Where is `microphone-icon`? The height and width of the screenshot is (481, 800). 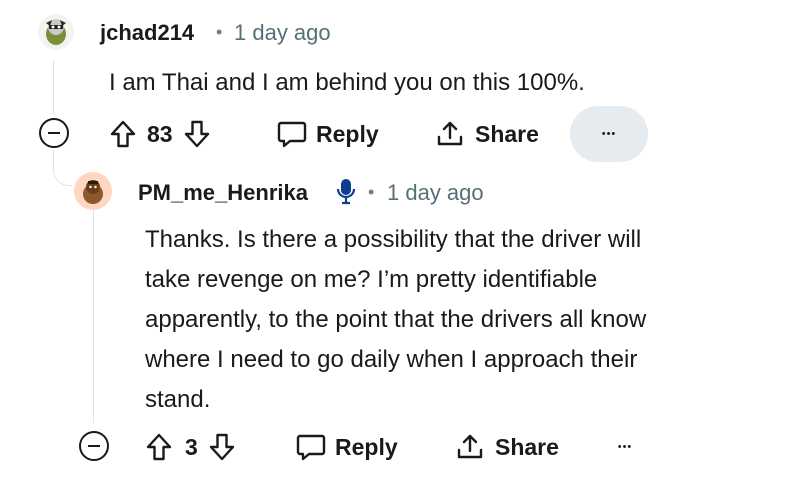 microphone-icon is located at coordinates (346, 193).